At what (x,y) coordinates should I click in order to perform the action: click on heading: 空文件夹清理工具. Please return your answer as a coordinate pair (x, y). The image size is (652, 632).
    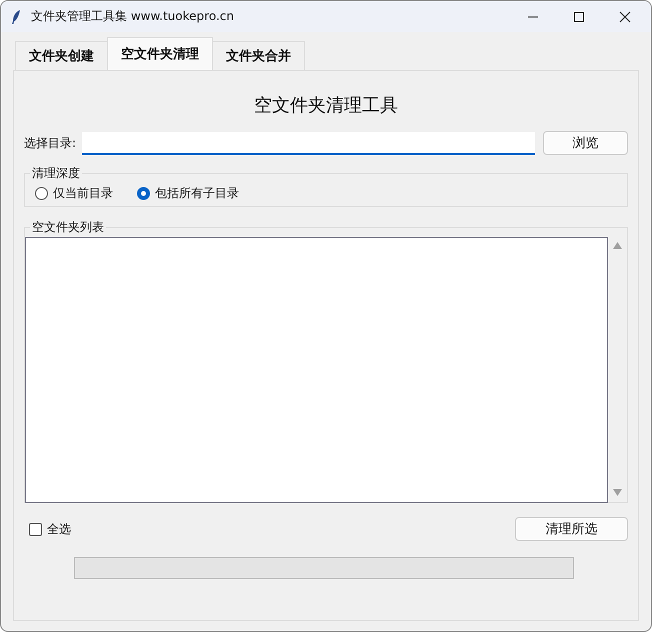
    Looking at the image, I should click on (326, 105).